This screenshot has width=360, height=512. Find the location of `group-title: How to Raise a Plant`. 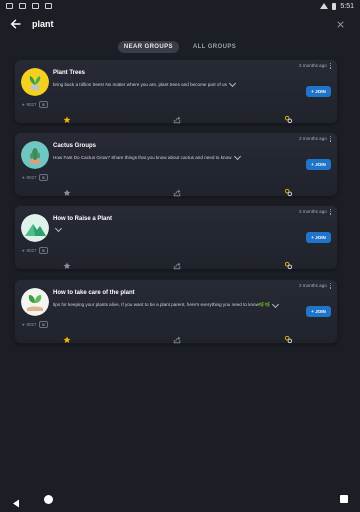

group-title: How to Raise a Plant is located at coordinates (83, 219).